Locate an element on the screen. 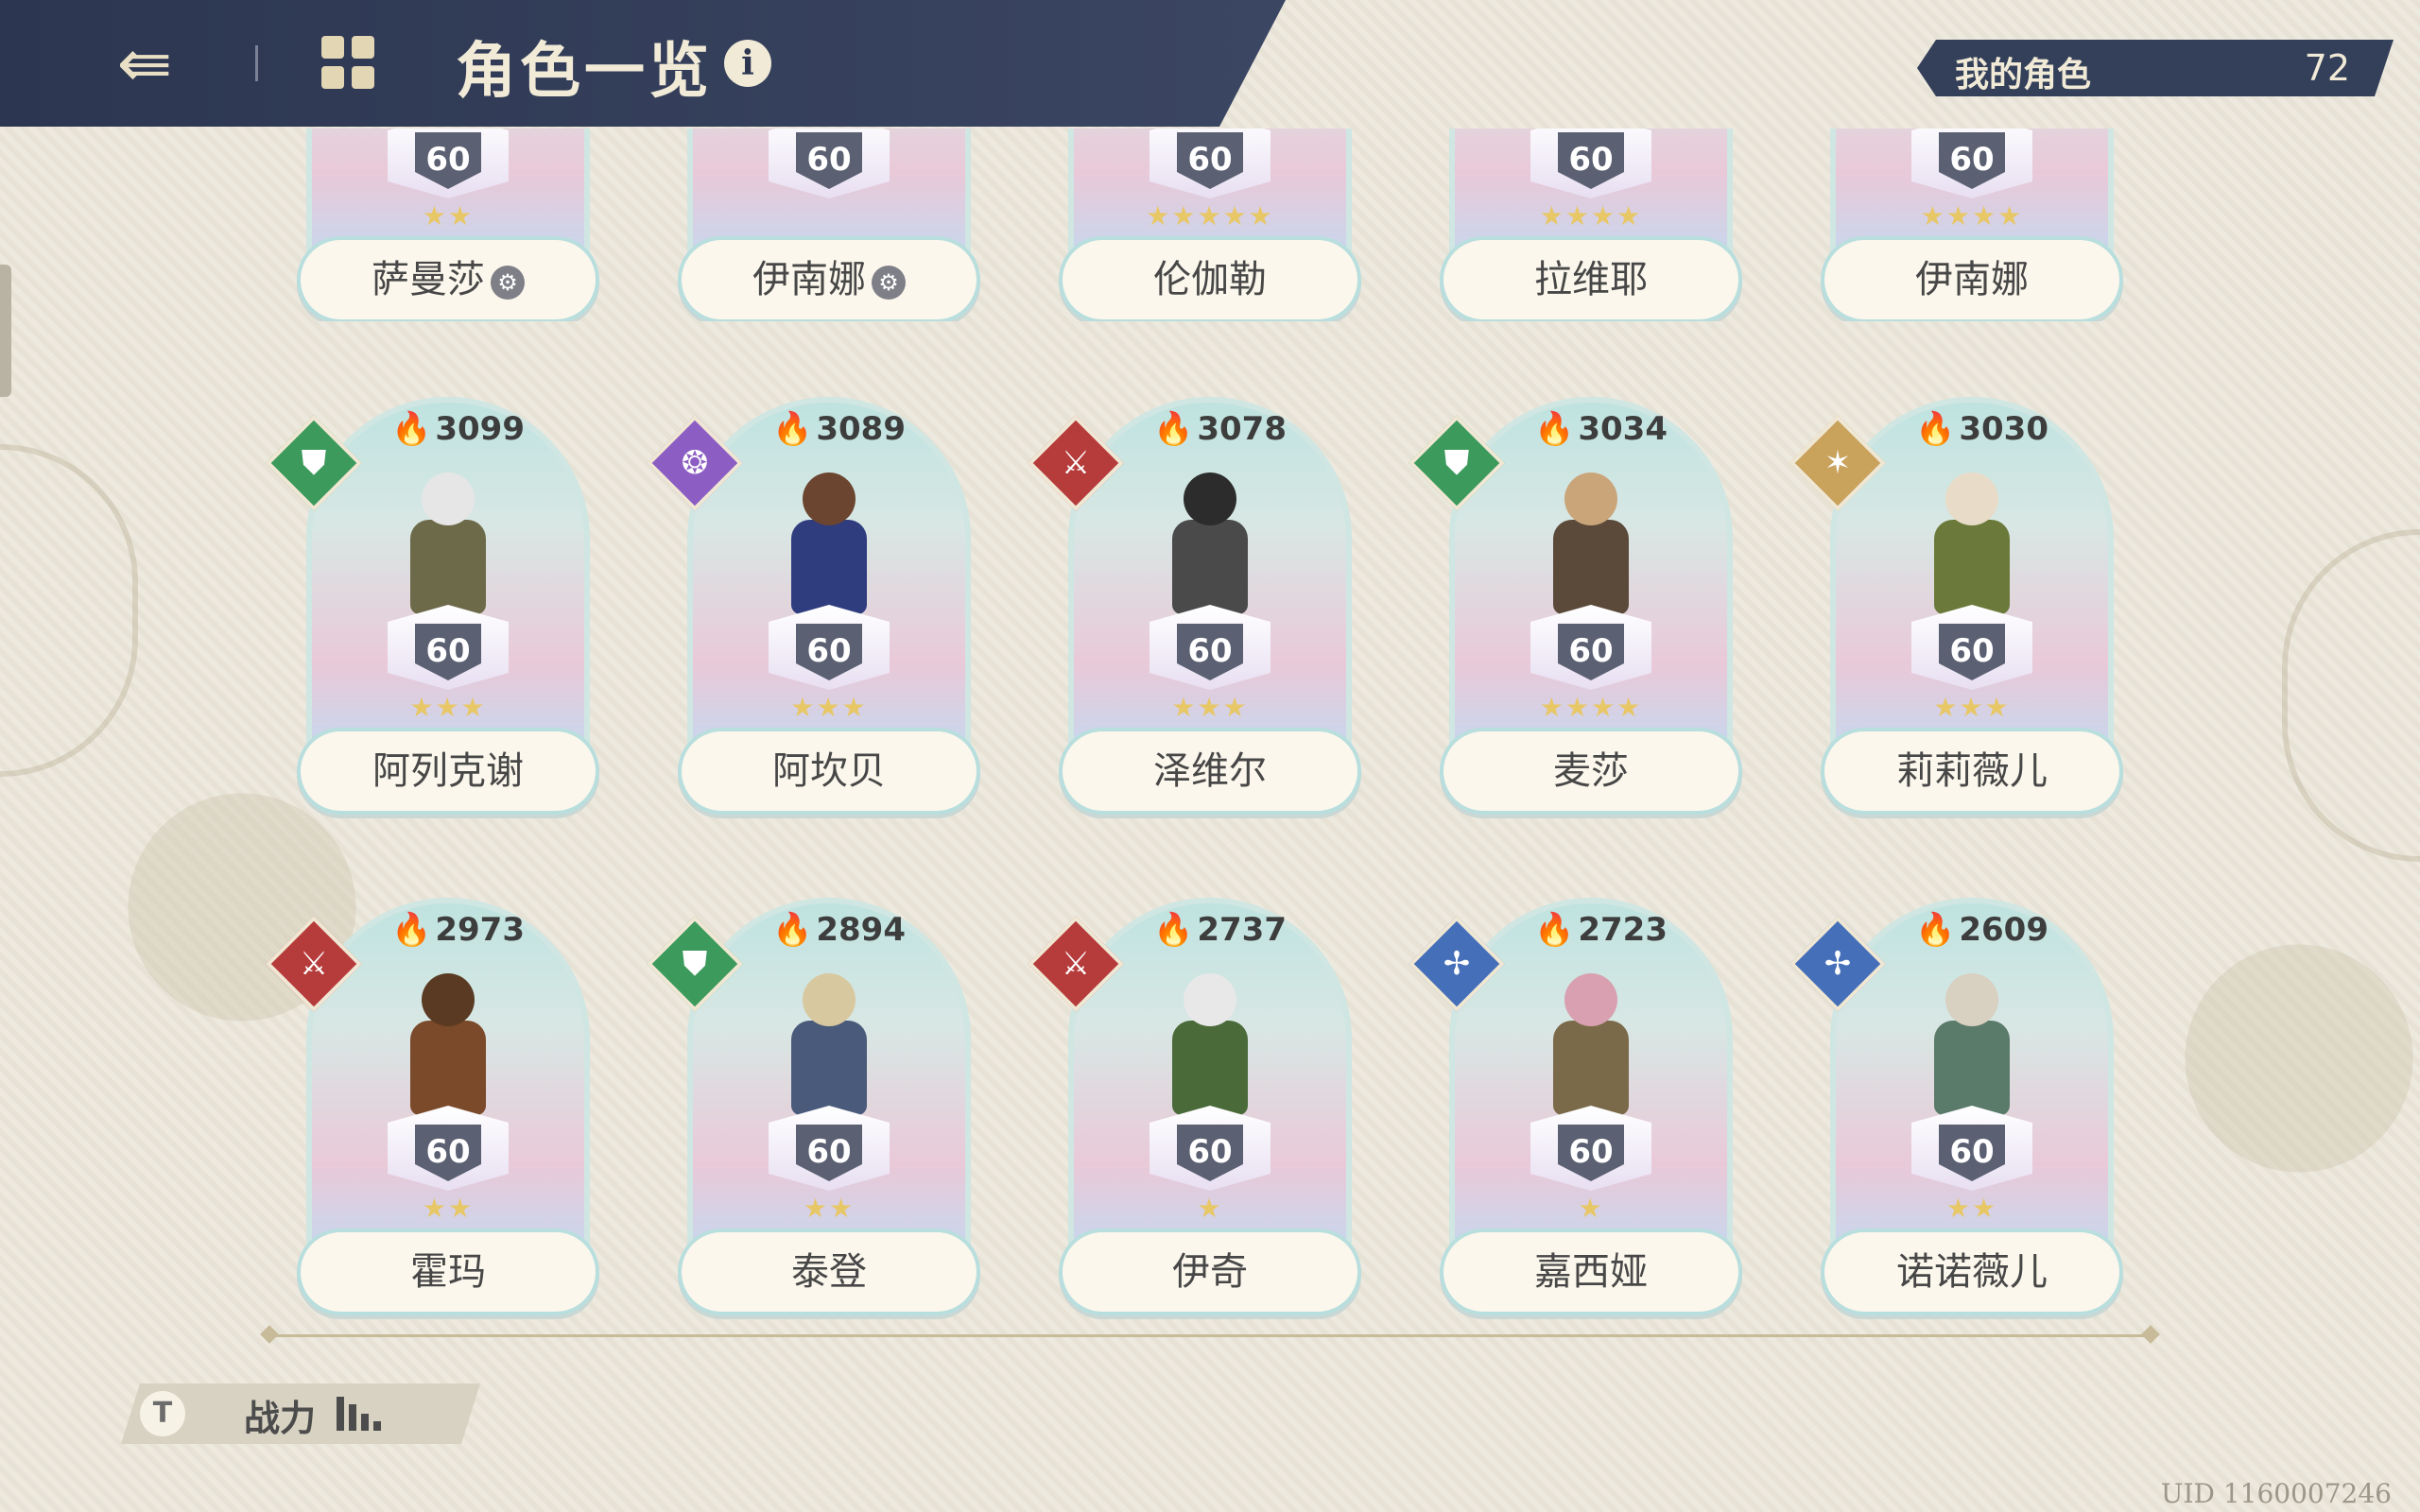  combat-power: 🔥 3034 is located at coordinates (1601, 429).